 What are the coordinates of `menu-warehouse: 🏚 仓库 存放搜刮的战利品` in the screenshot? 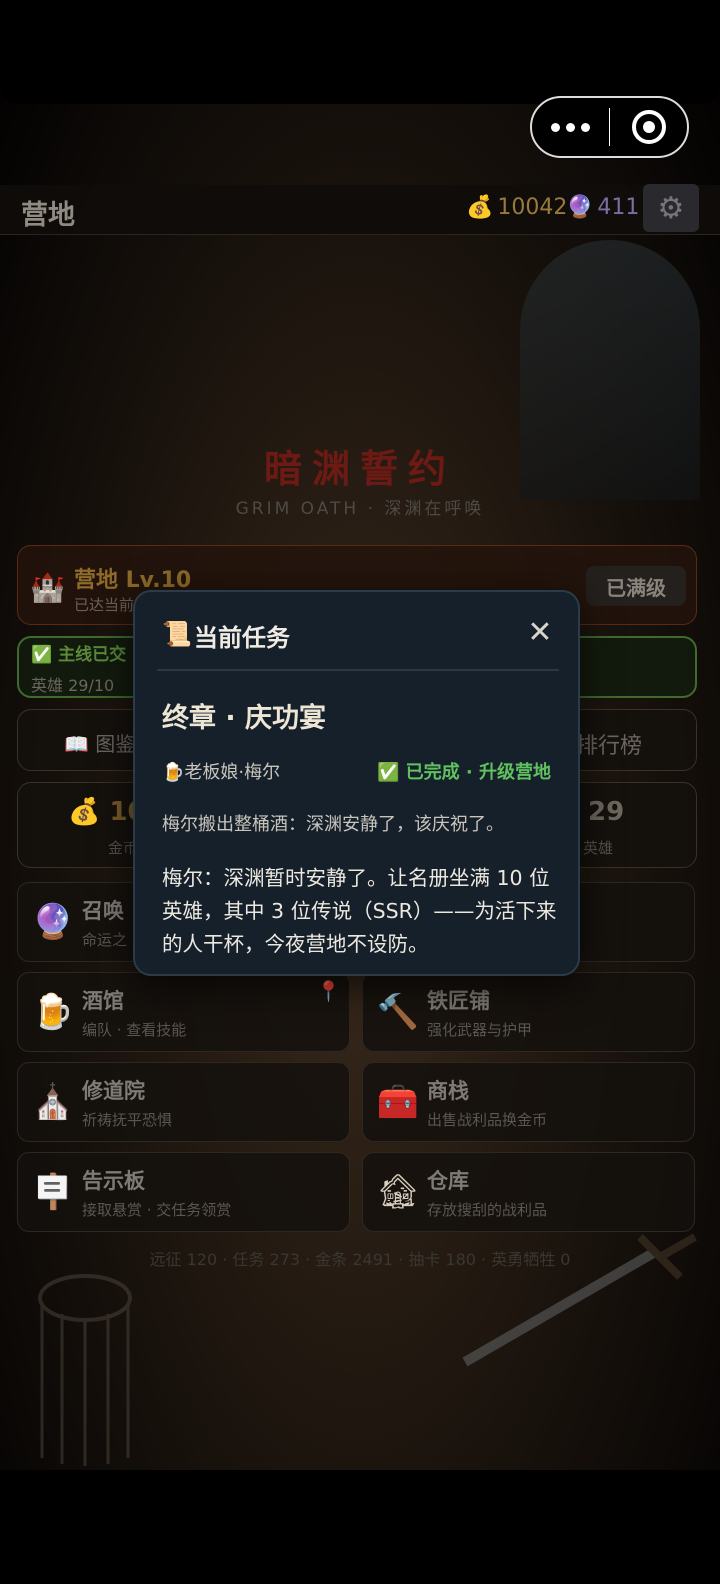 It's located at (528, 1192).